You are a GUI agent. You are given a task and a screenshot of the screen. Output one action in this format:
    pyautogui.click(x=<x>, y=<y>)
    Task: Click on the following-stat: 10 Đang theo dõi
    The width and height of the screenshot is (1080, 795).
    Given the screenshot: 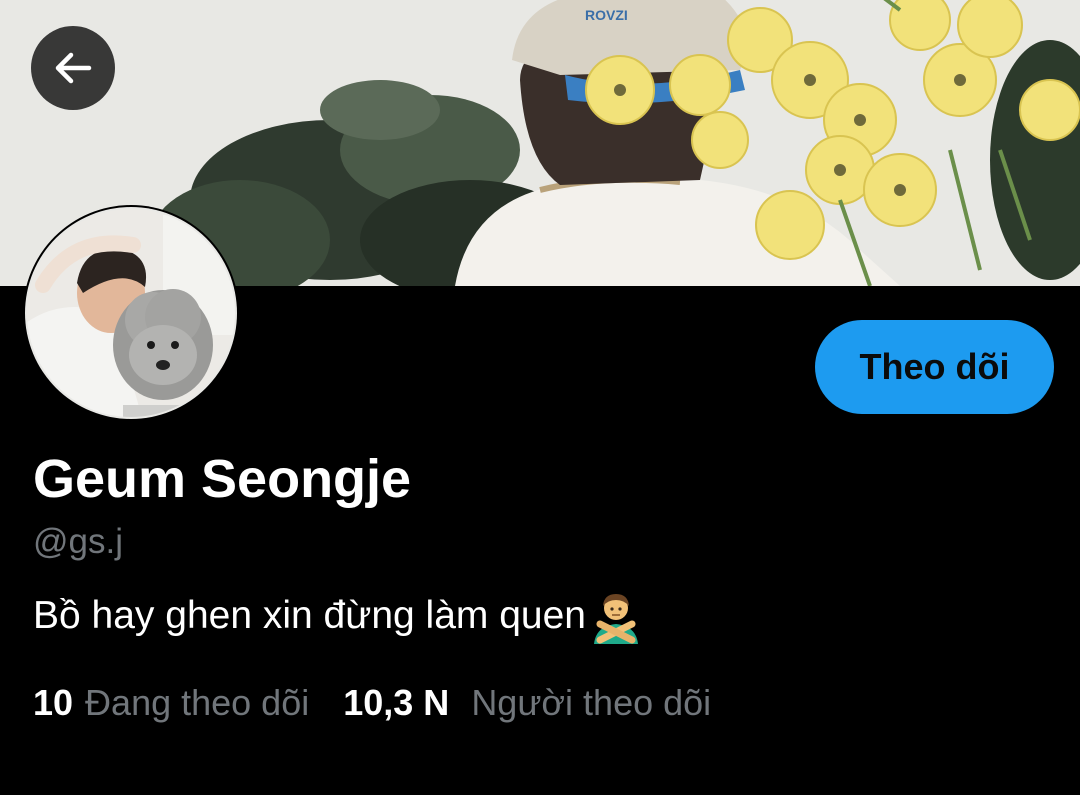 What is the action you would take?
    pyautogui.click(x=171, y=703)
    